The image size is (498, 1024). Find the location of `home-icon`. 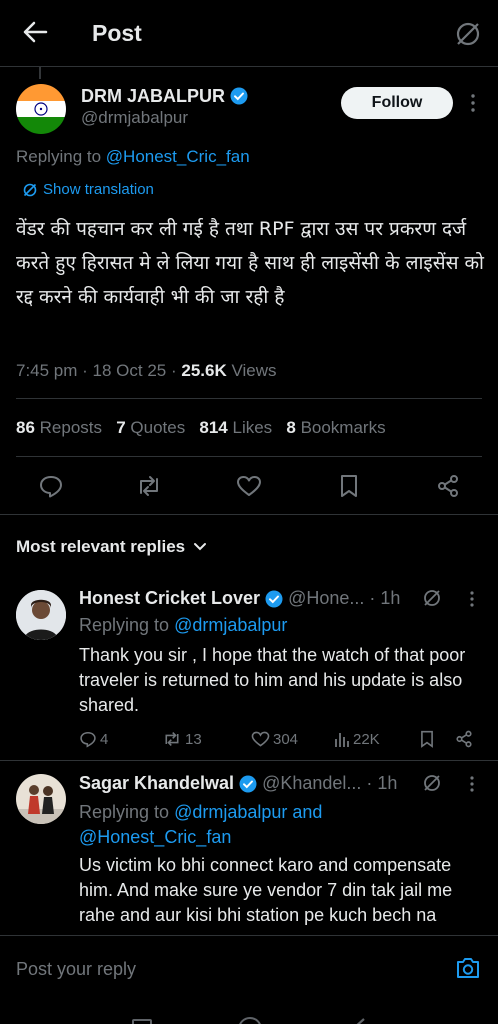

home-icon is located at coordinates (250, 1020).